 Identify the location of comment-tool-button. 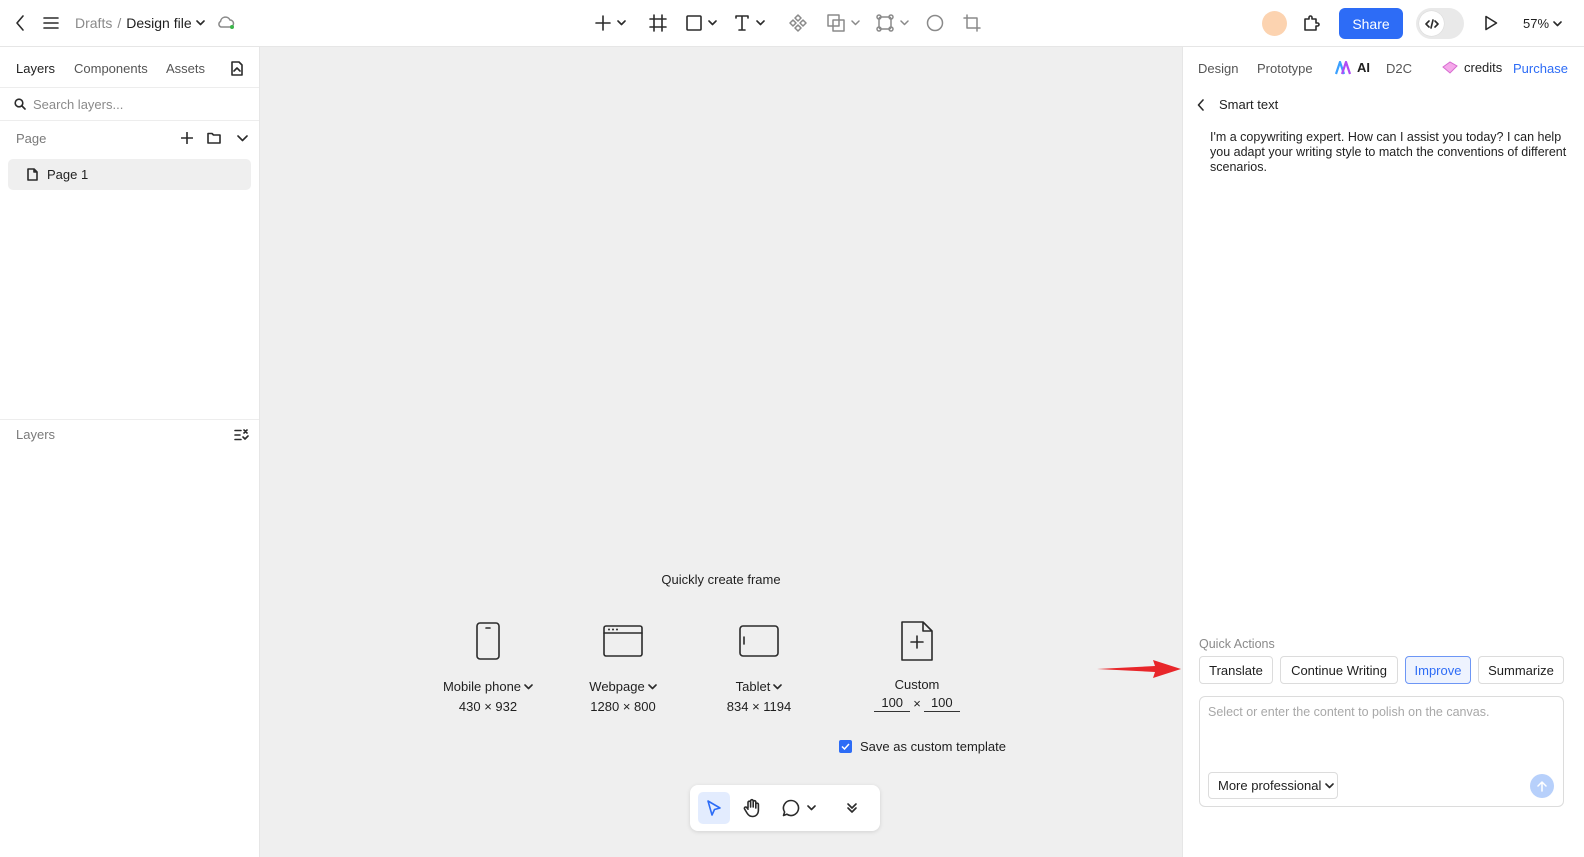
(799, 808).